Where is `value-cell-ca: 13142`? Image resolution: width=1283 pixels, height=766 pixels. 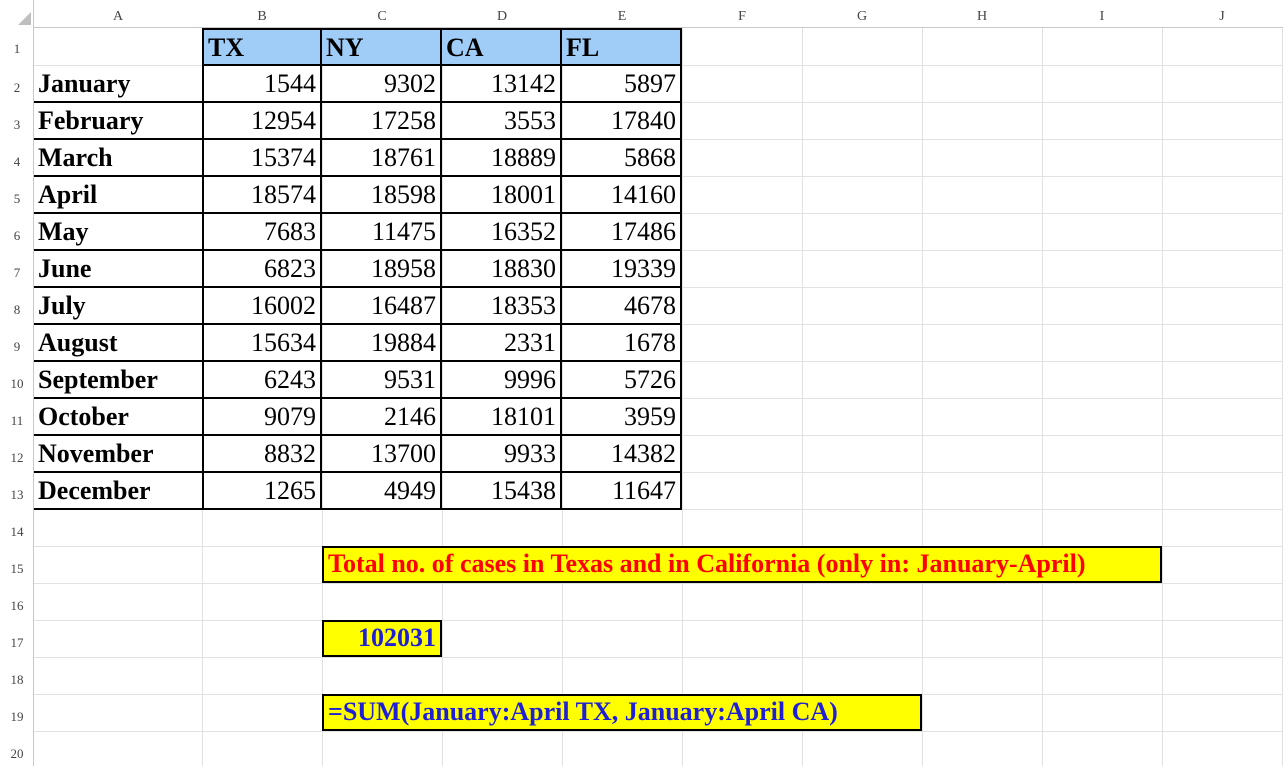 value-cell-ca: 13142 is located at coordinates (502, 84).